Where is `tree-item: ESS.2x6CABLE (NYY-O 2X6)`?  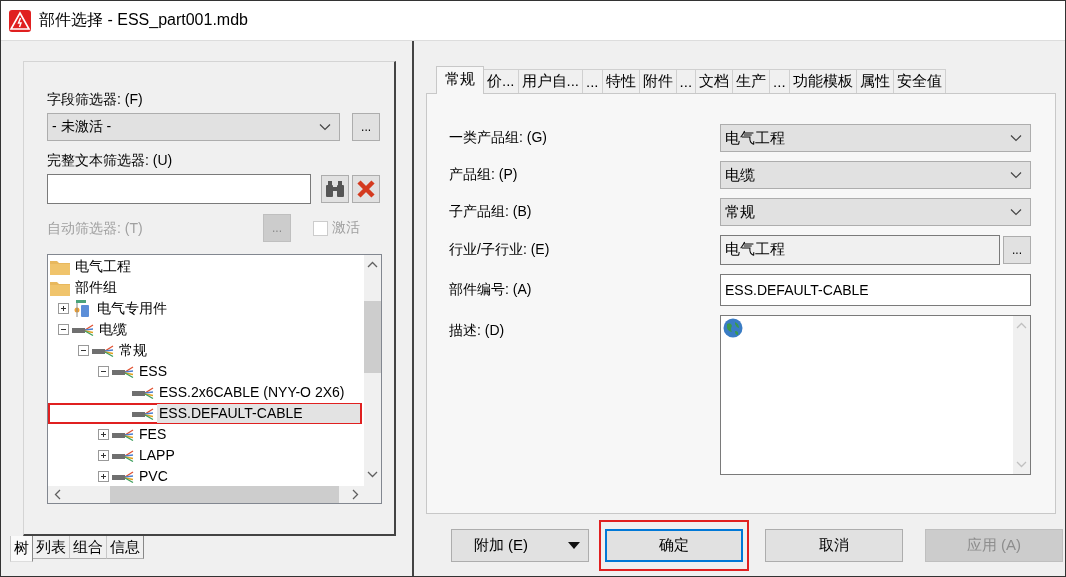 tree-item: ESS.2x6CABLE (NYY-O 2X6) is located at coordinates (205, 392).